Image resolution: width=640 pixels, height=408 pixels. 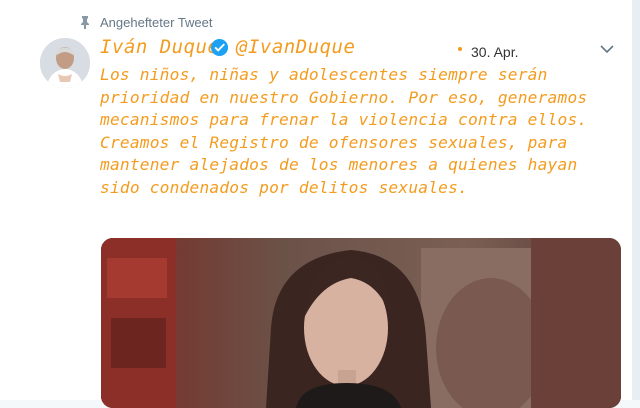 I want to click on author-name: Iván Duque, so click(x=159, y=47).